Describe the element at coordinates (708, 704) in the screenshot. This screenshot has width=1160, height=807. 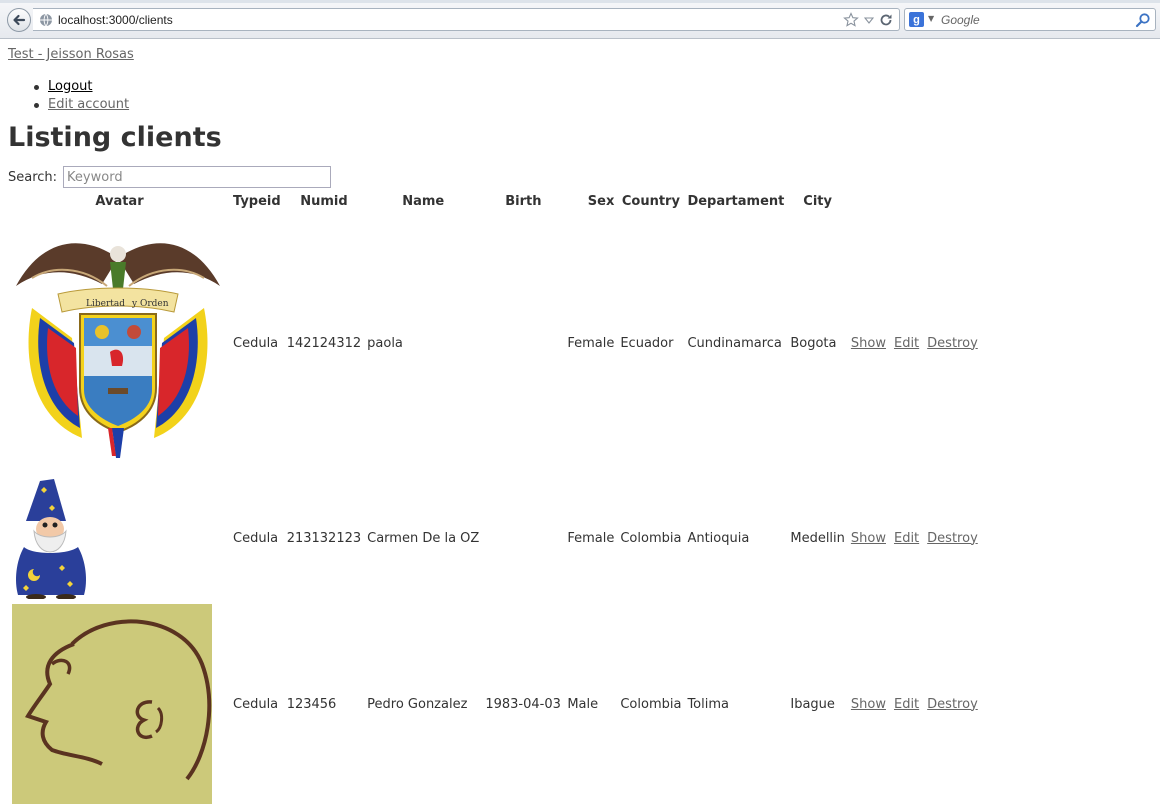
I see `cell-departament: Tolima` at that location.